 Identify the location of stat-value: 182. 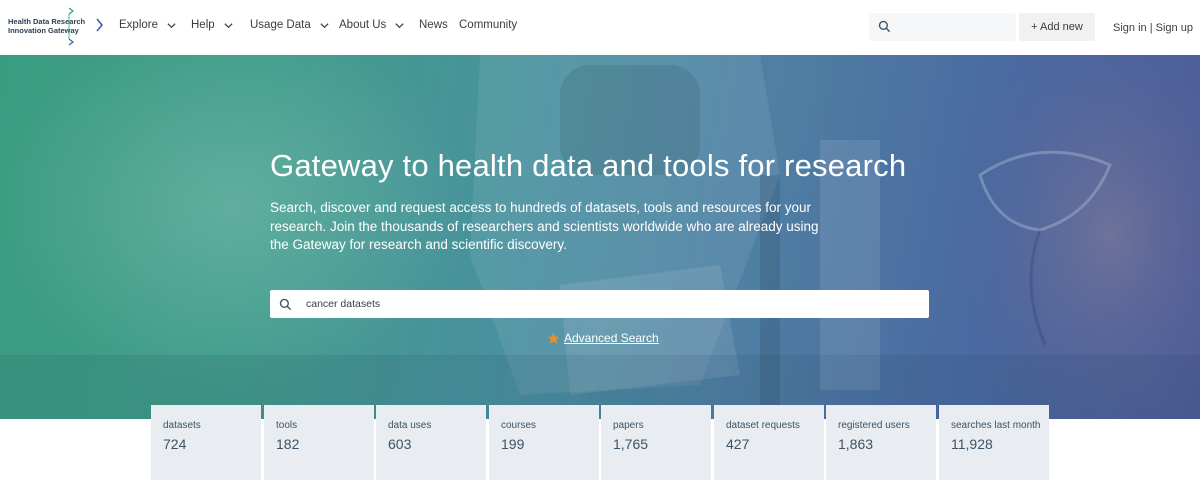
(288, 444).